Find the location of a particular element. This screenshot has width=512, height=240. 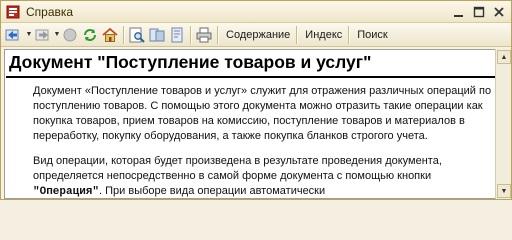

toolbar: ▼ ▼ Содержание Индекс Поиск is located at coordinates (256, 35).